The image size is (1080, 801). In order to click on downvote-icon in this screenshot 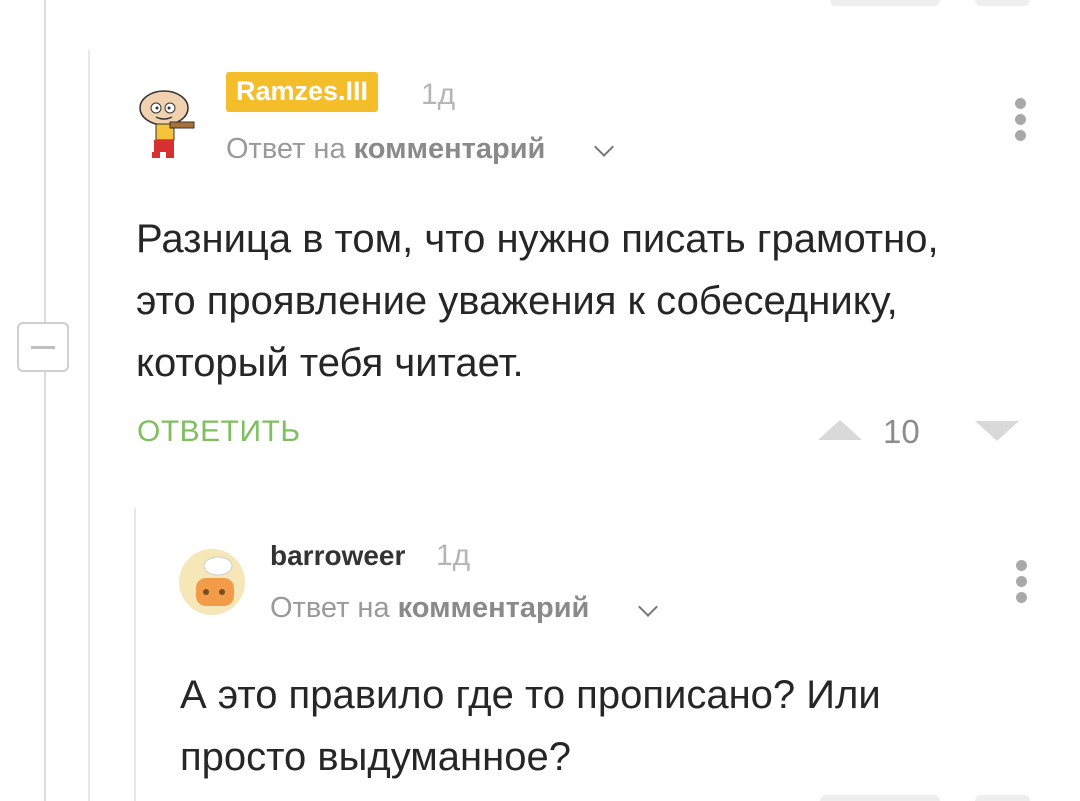, I will do `click(997, 431)`.